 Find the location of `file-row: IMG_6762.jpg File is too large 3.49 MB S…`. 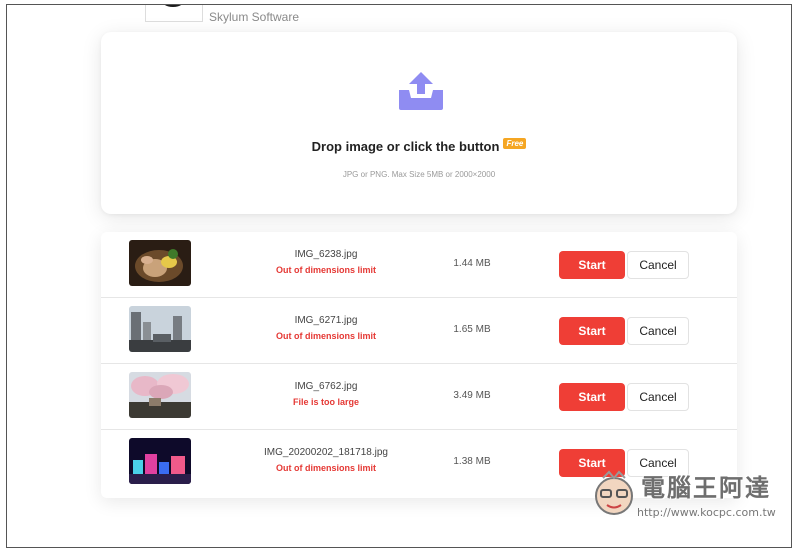

file-row: IMG_6762.jpg File is too large 3.49 MB S… is located at coordinates (419, 397).